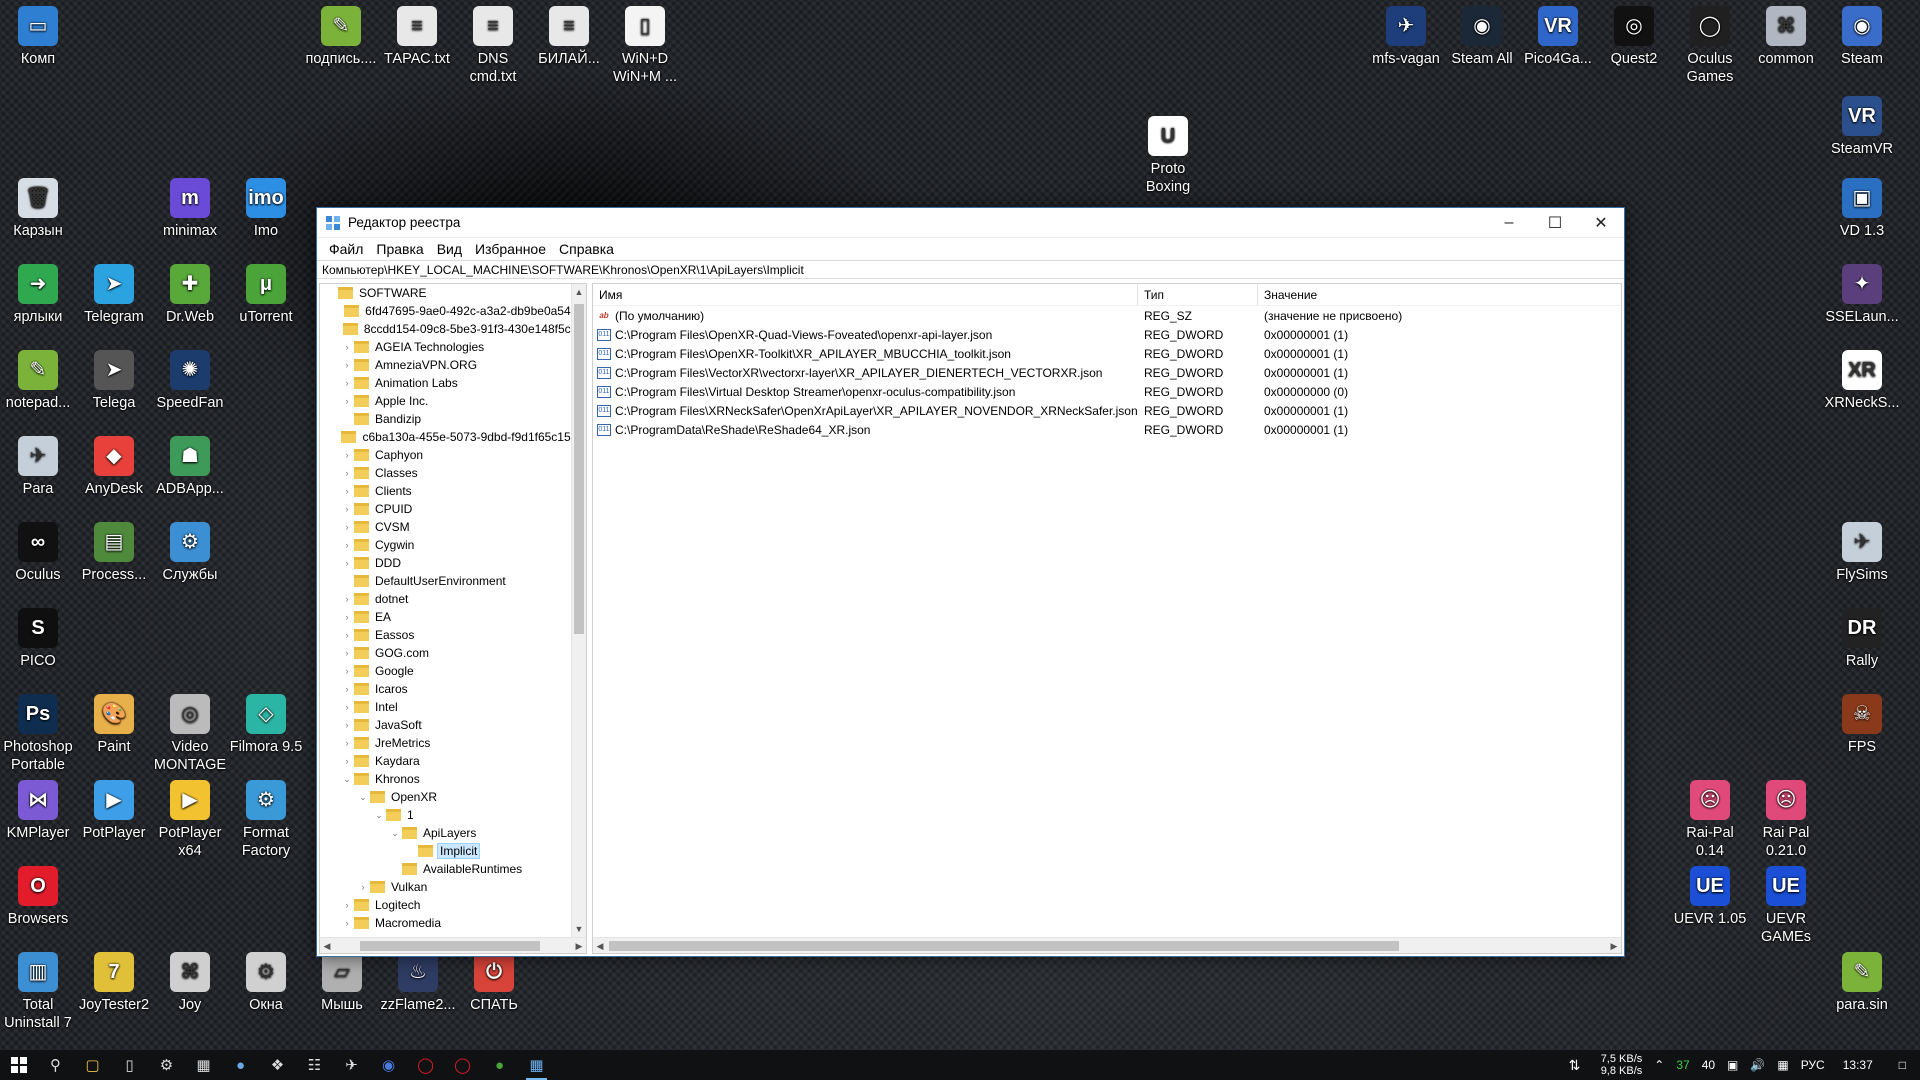  What do you see at coordinates (511, 249) in the screenshot?
I see `menu-favorites: Избранное` at bounding box center [511, 249].